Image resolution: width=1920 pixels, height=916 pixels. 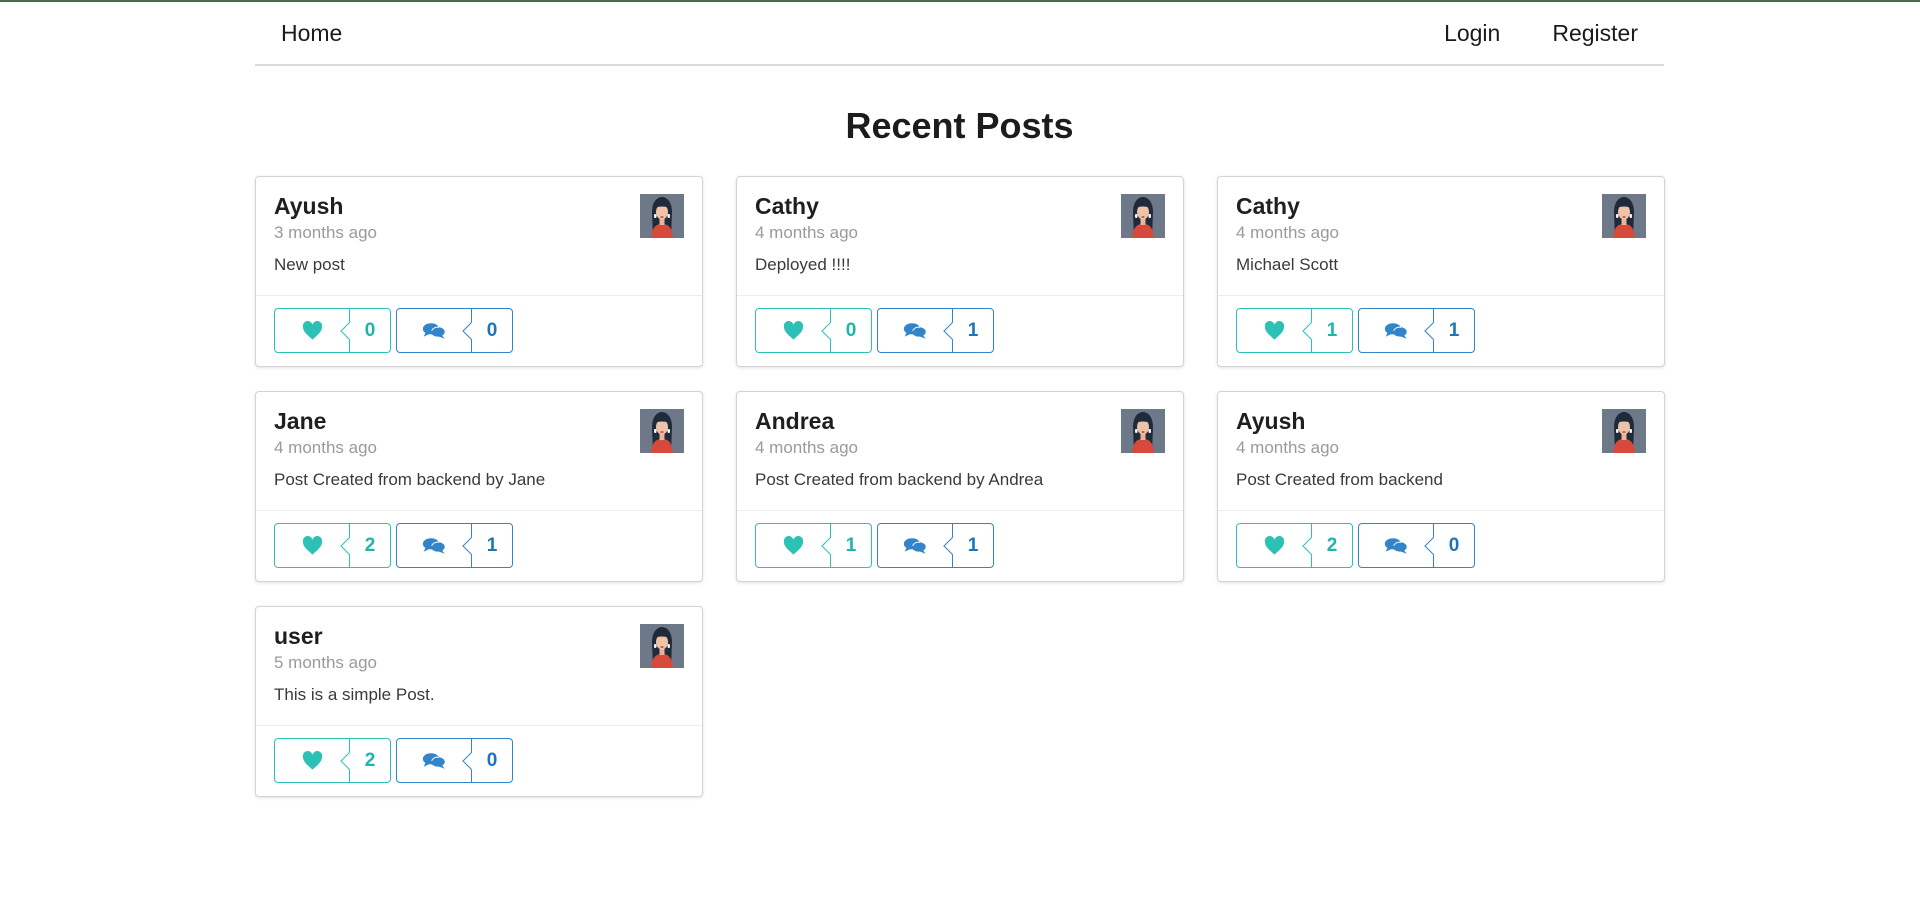 What do you see at coordinates (479, 271) in the screenshot?
I see `post-card: Ayush 3 months ago New post 0 0` at bounding box center [479, 271].